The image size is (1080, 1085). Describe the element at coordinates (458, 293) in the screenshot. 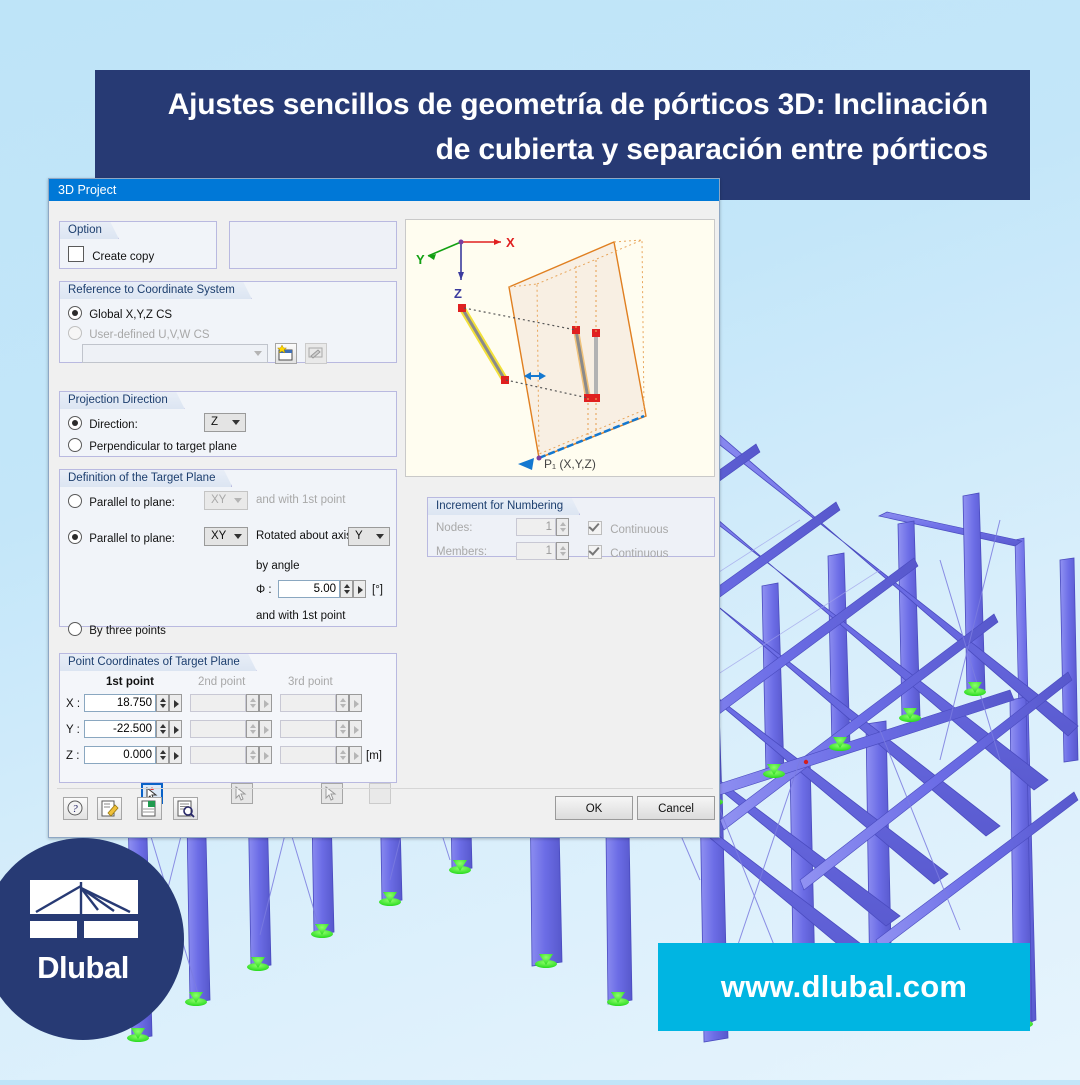

I see `axis-label-z: Z` at that location.